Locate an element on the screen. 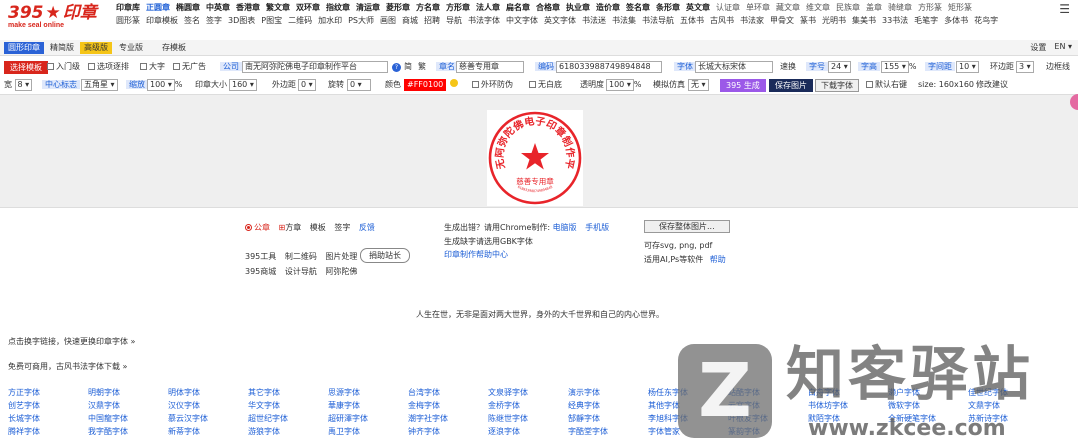 This screenshot has width=1078, height=445. nav-link: 3D图表 is located at coordinates (241, 20).